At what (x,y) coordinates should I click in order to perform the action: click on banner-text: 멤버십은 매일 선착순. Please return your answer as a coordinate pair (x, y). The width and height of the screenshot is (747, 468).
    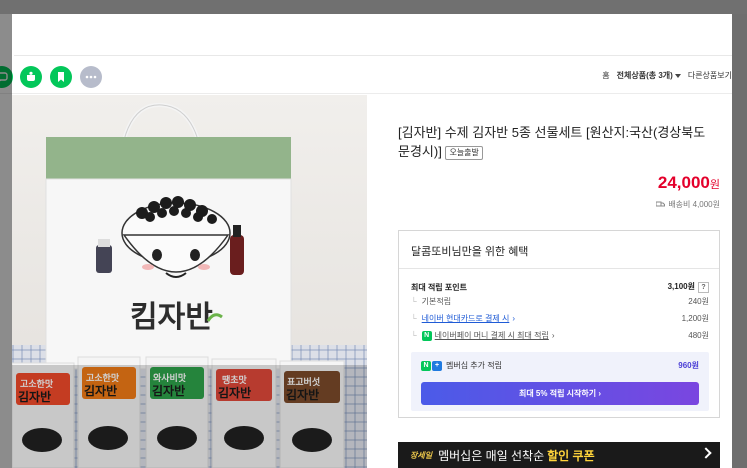
    Looking at the image, I should click on (491, 455).